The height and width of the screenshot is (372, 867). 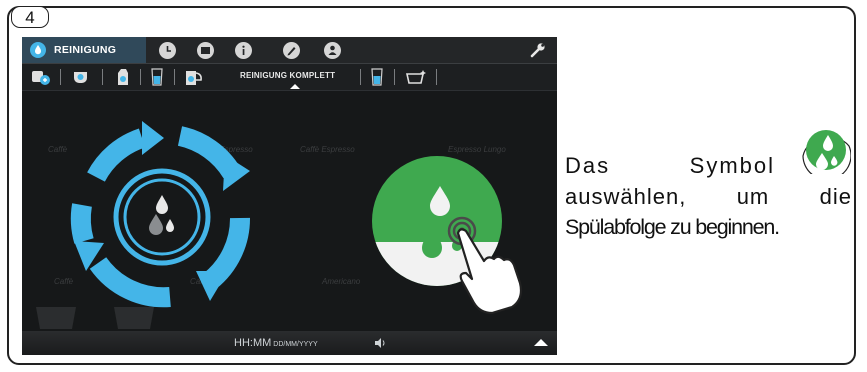 I want to click on cup-icon, so click(x=82, y=77).